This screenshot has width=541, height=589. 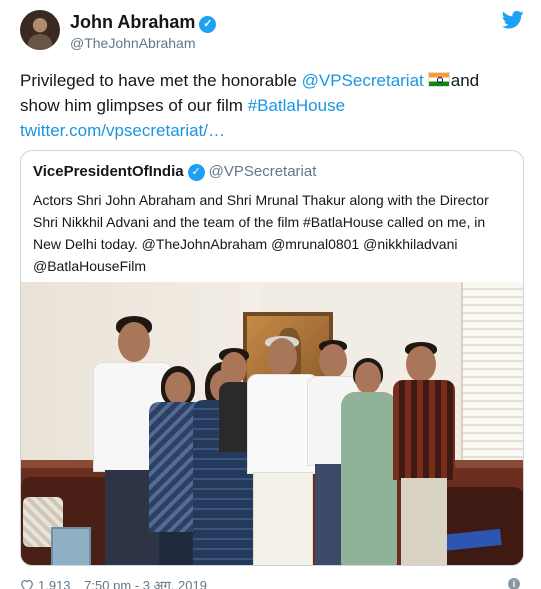 What do you see at coordinates (27, 584) in the screenshot?
I see `heart-icon` at bounding box center [27, 584].